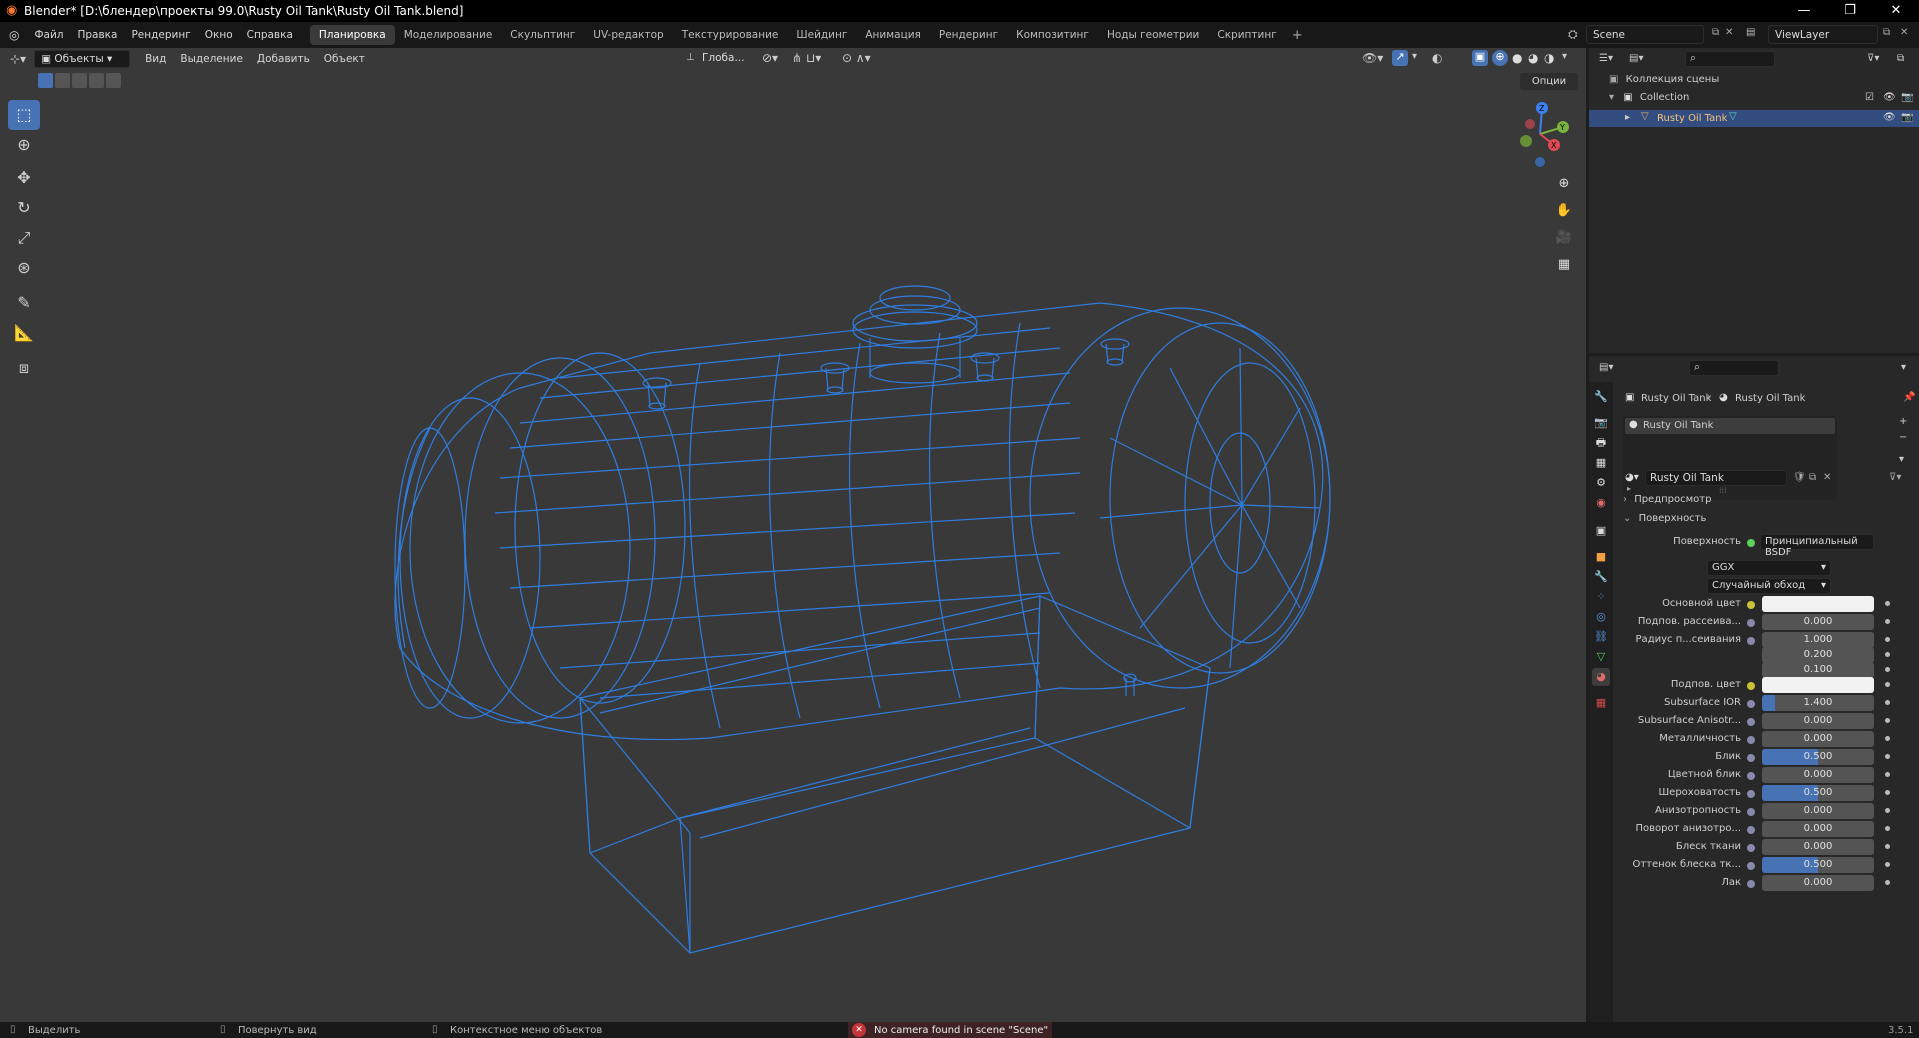 The height and width of the screenshot is (1038, 1919). Describe the element at coordinates (950, 1030) in the screenshot. I see `warning-report: ✕ No camera found in scene "Scene"` at that location.